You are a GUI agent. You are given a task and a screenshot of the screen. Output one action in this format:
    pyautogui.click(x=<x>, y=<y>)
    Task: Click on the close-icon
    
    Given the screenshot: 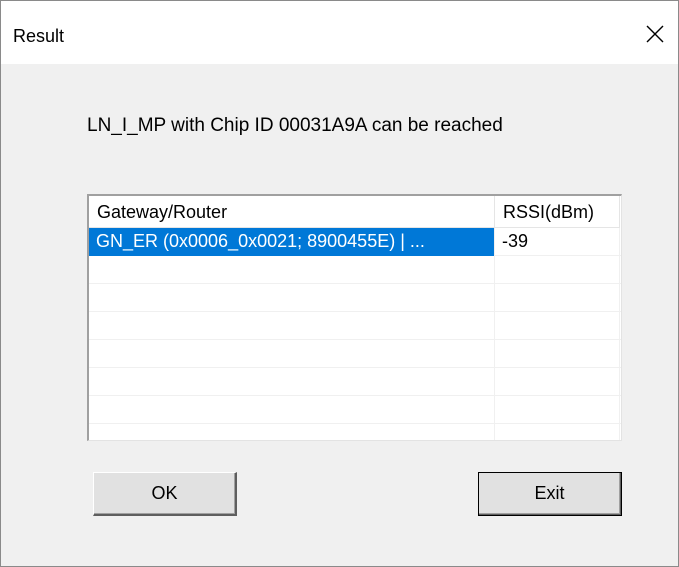 What is the action you would take?
    pyautogui.click(x=655, y=34)
    